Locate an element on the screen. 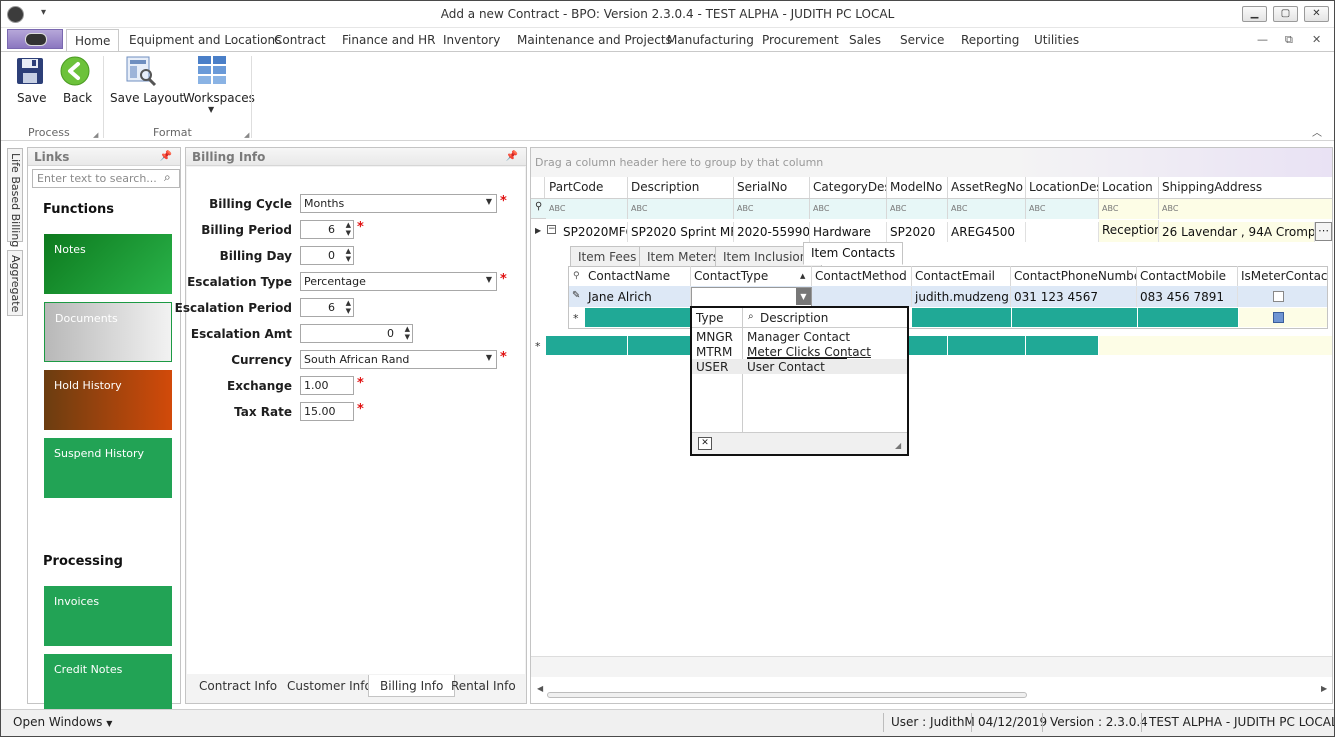  column-header-serialno: SerialNo is located at coordinates (772, 187).